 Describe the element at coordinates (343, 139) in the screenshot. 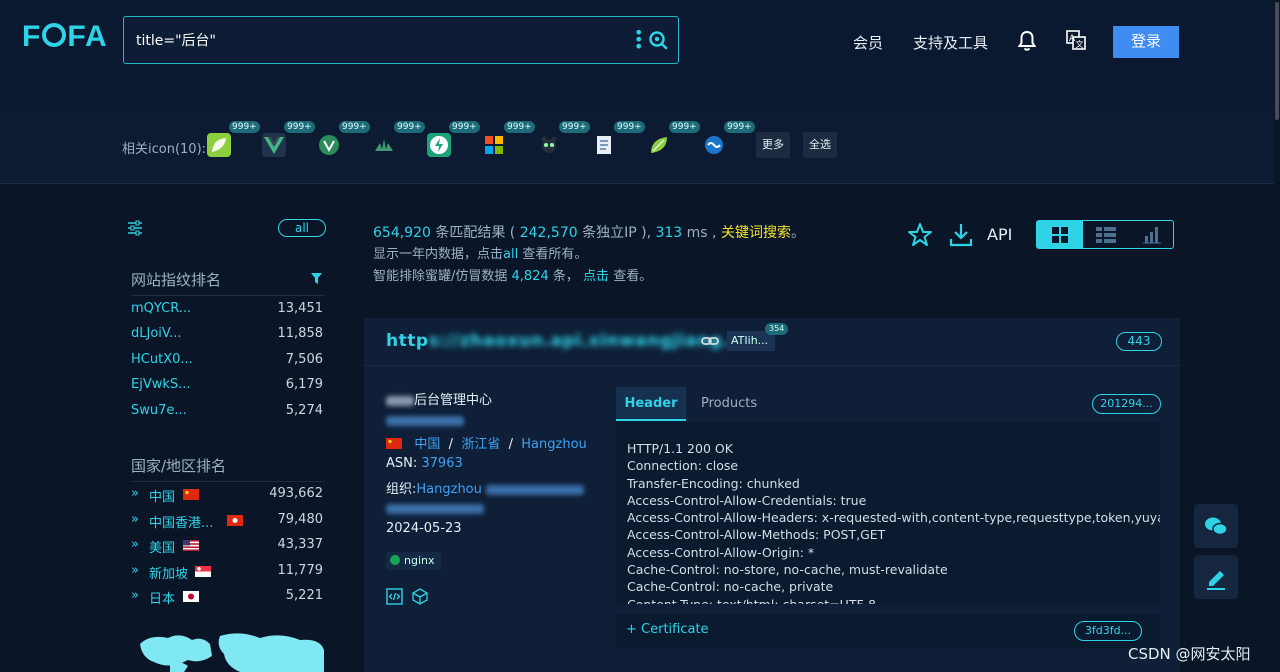

I see `related-icon-3: 999+` at that location.